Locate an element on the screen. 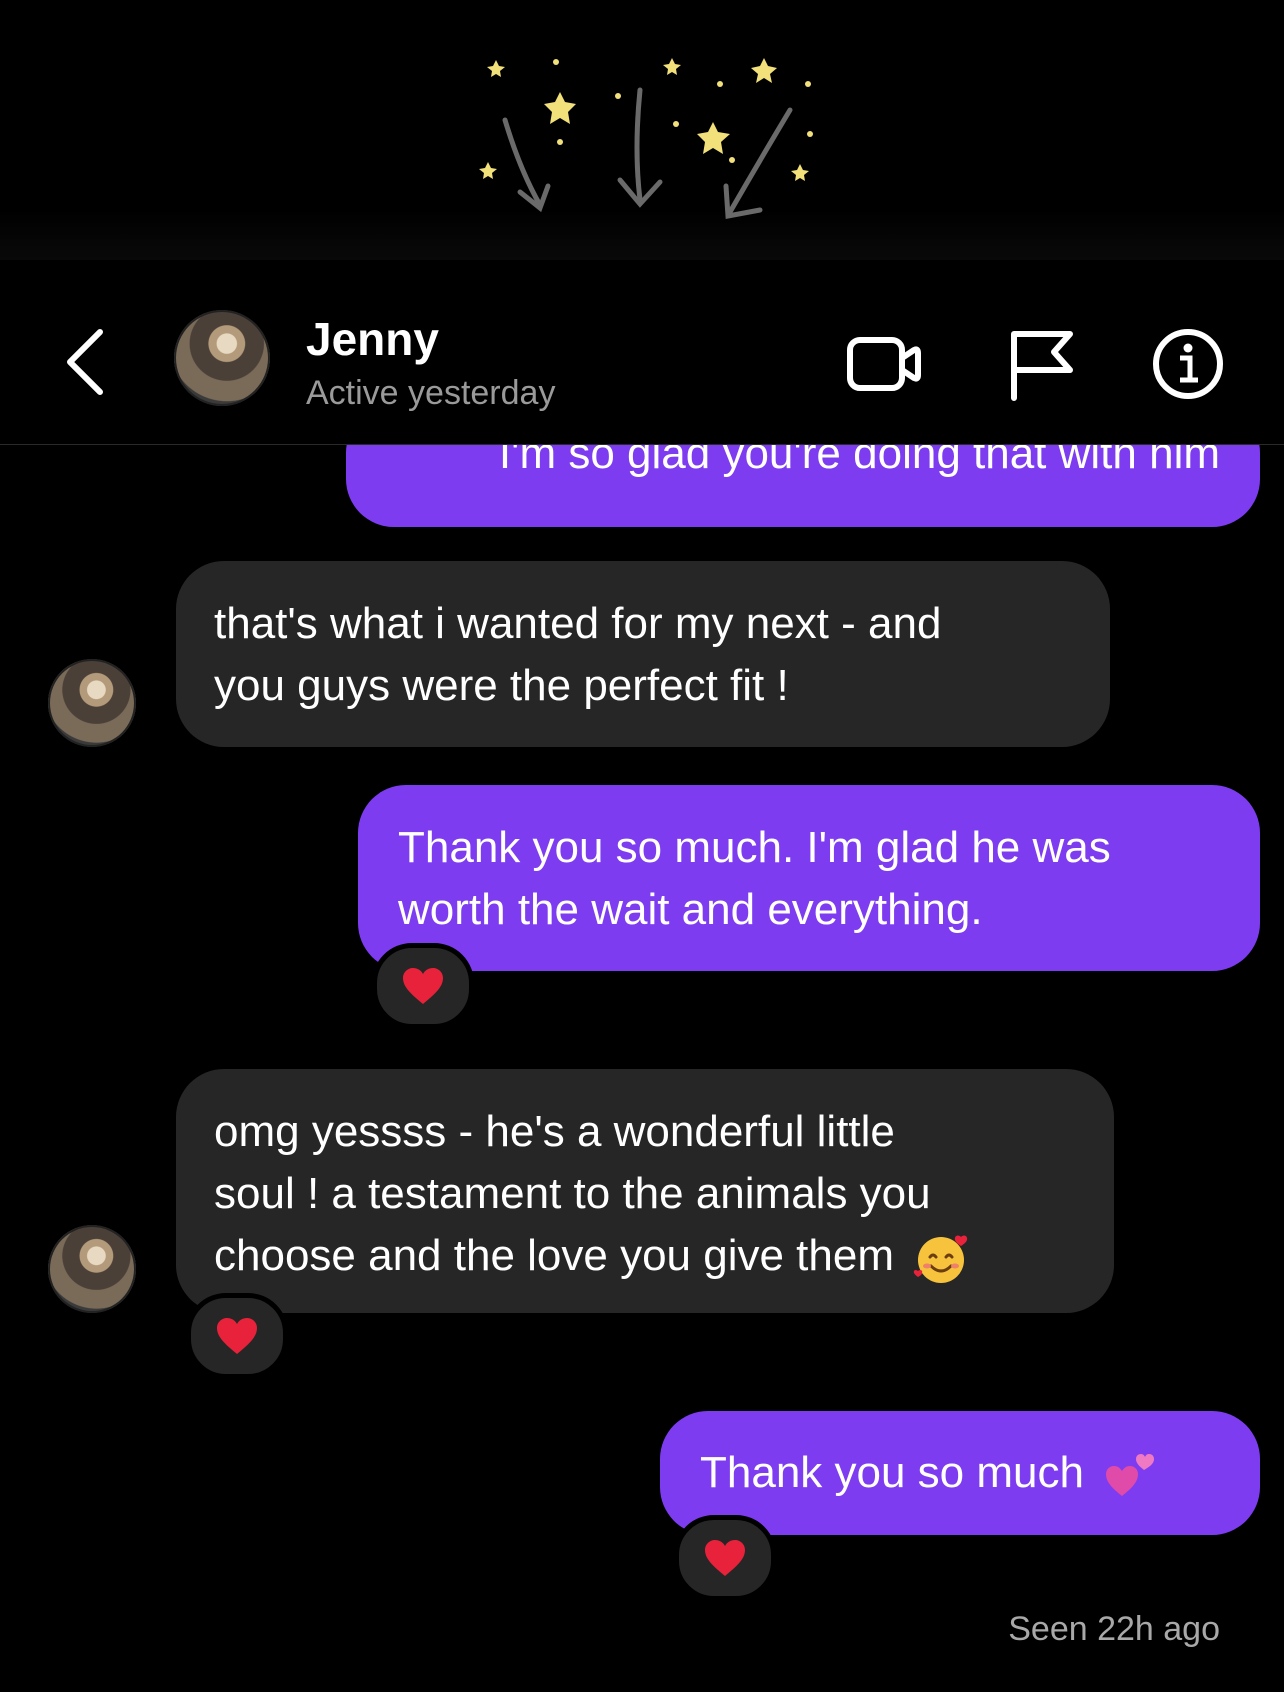  message-line: worth the wait and everything. is located at coordinates (690, 909).